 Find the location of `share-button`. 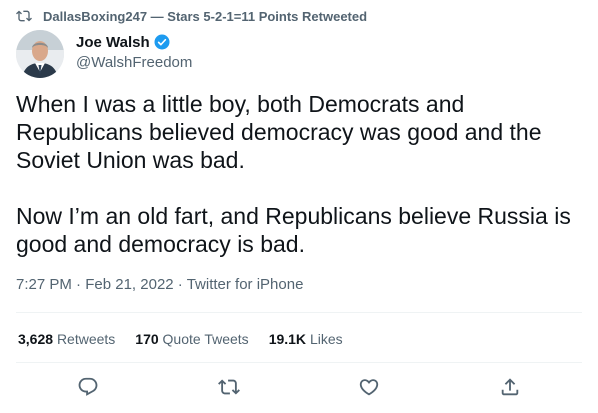

share-button is located at coordinates (511, 388).